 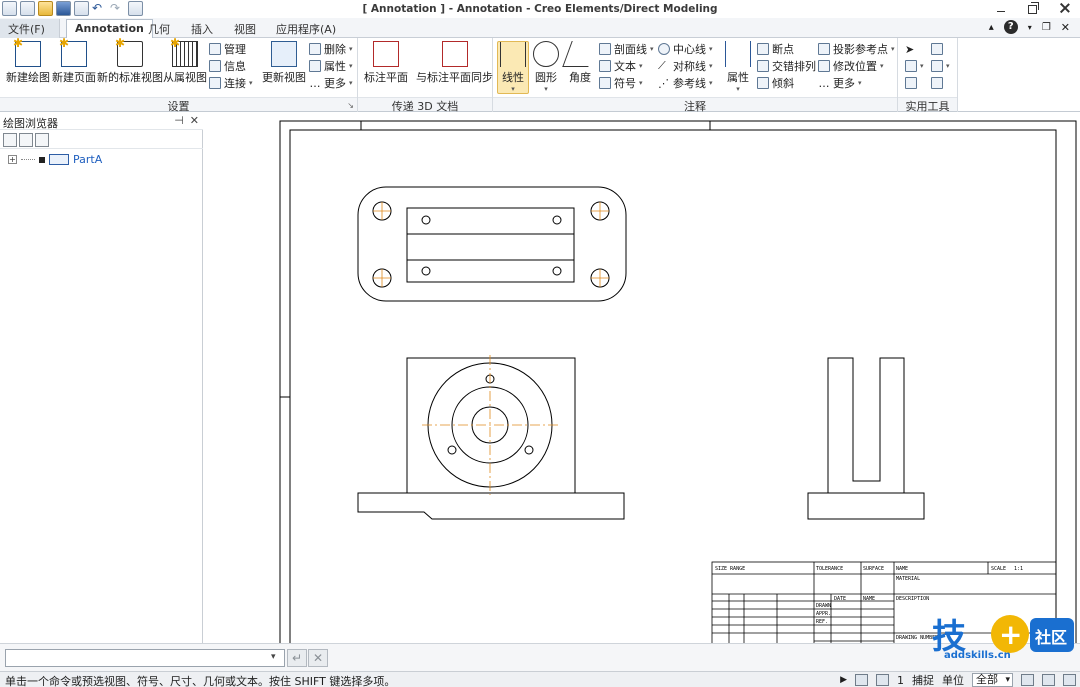 What do you see at coordinates (866, 438) in the screenshot?
I see `side-view` at bounding box center [866, 438].